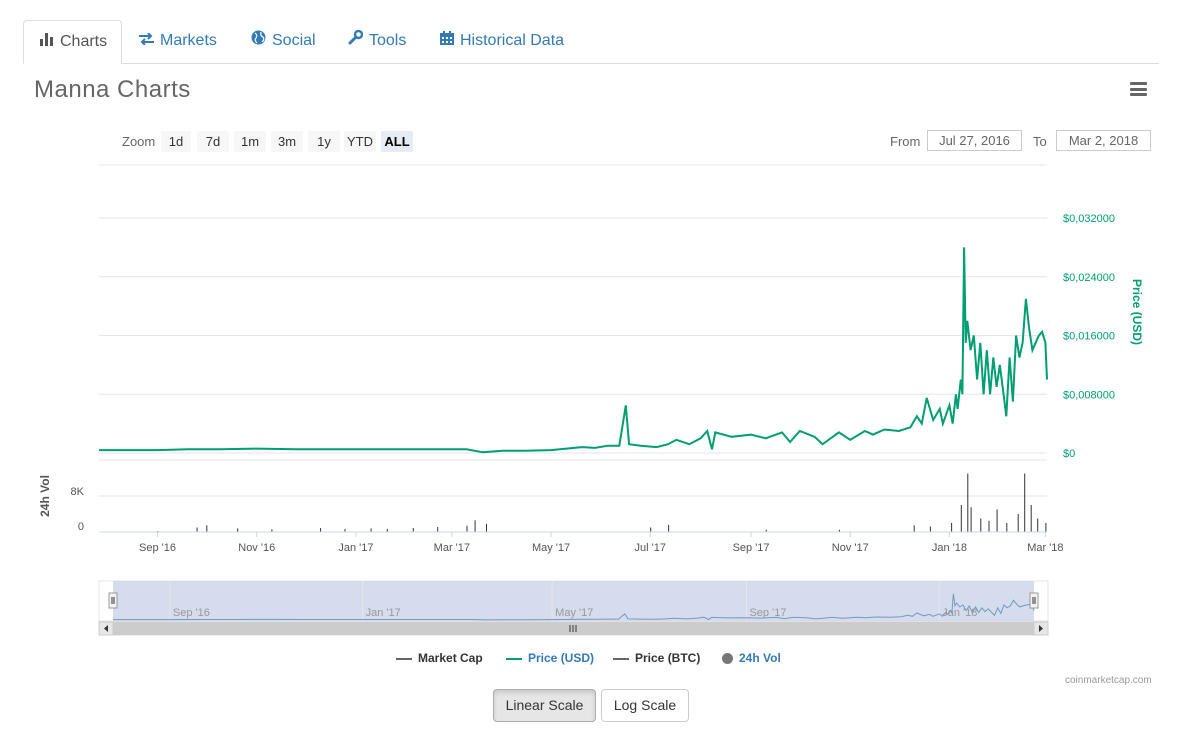 This screenshot has width=1199, height=743. Describe the element at coordinates (383, 613) in the screenshot. I see `navigator-tick-label: Jan '17` at that location.